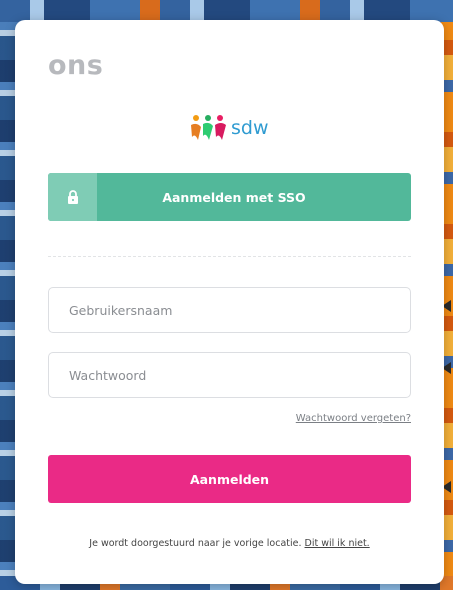 The image size is (453, 590). Describe the element at coordinates (229, 310) in the screenshot. I see `username-input` at that location.